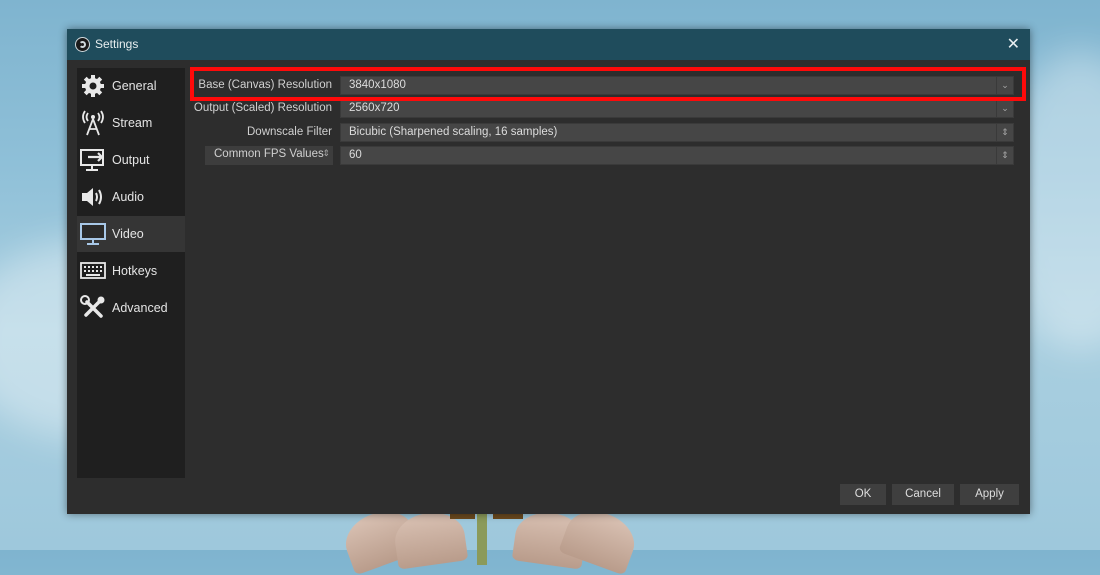 The height and width of the screenshot is (575, 1100). What do you see at coordinates (135, 271) in the screenshot?
I see `sidebar-item-label: Hotkeys` at bounding box center [135, 271].